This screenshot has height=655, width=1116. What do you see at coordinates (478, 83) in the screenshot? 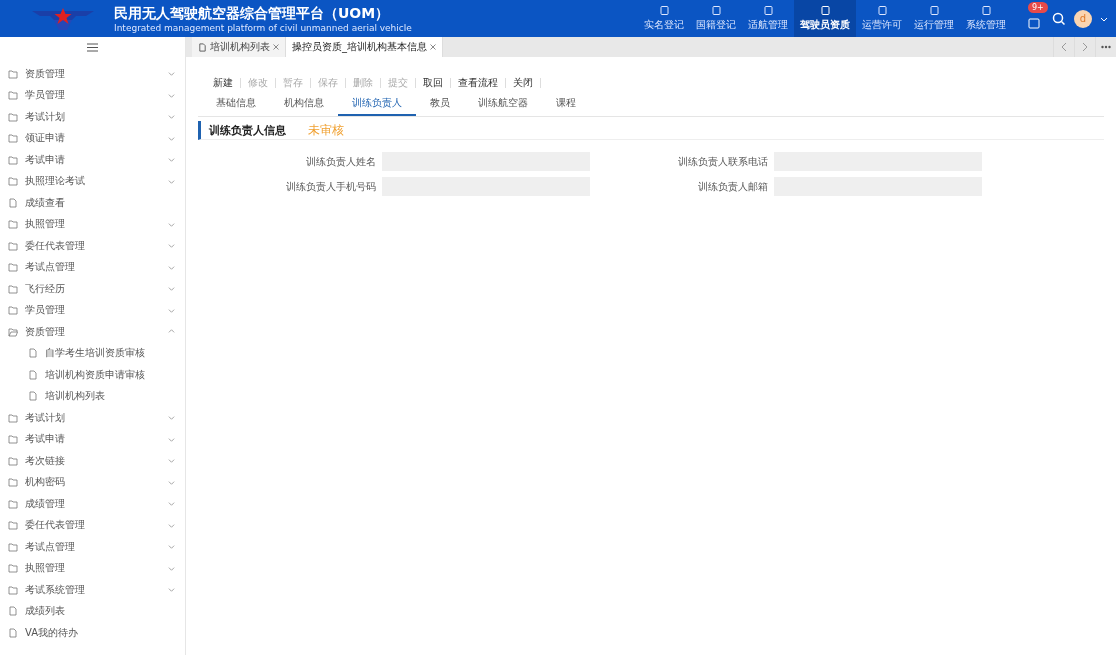
I see `toolbar-button: 查看流程` at bounding box center [478, 83].